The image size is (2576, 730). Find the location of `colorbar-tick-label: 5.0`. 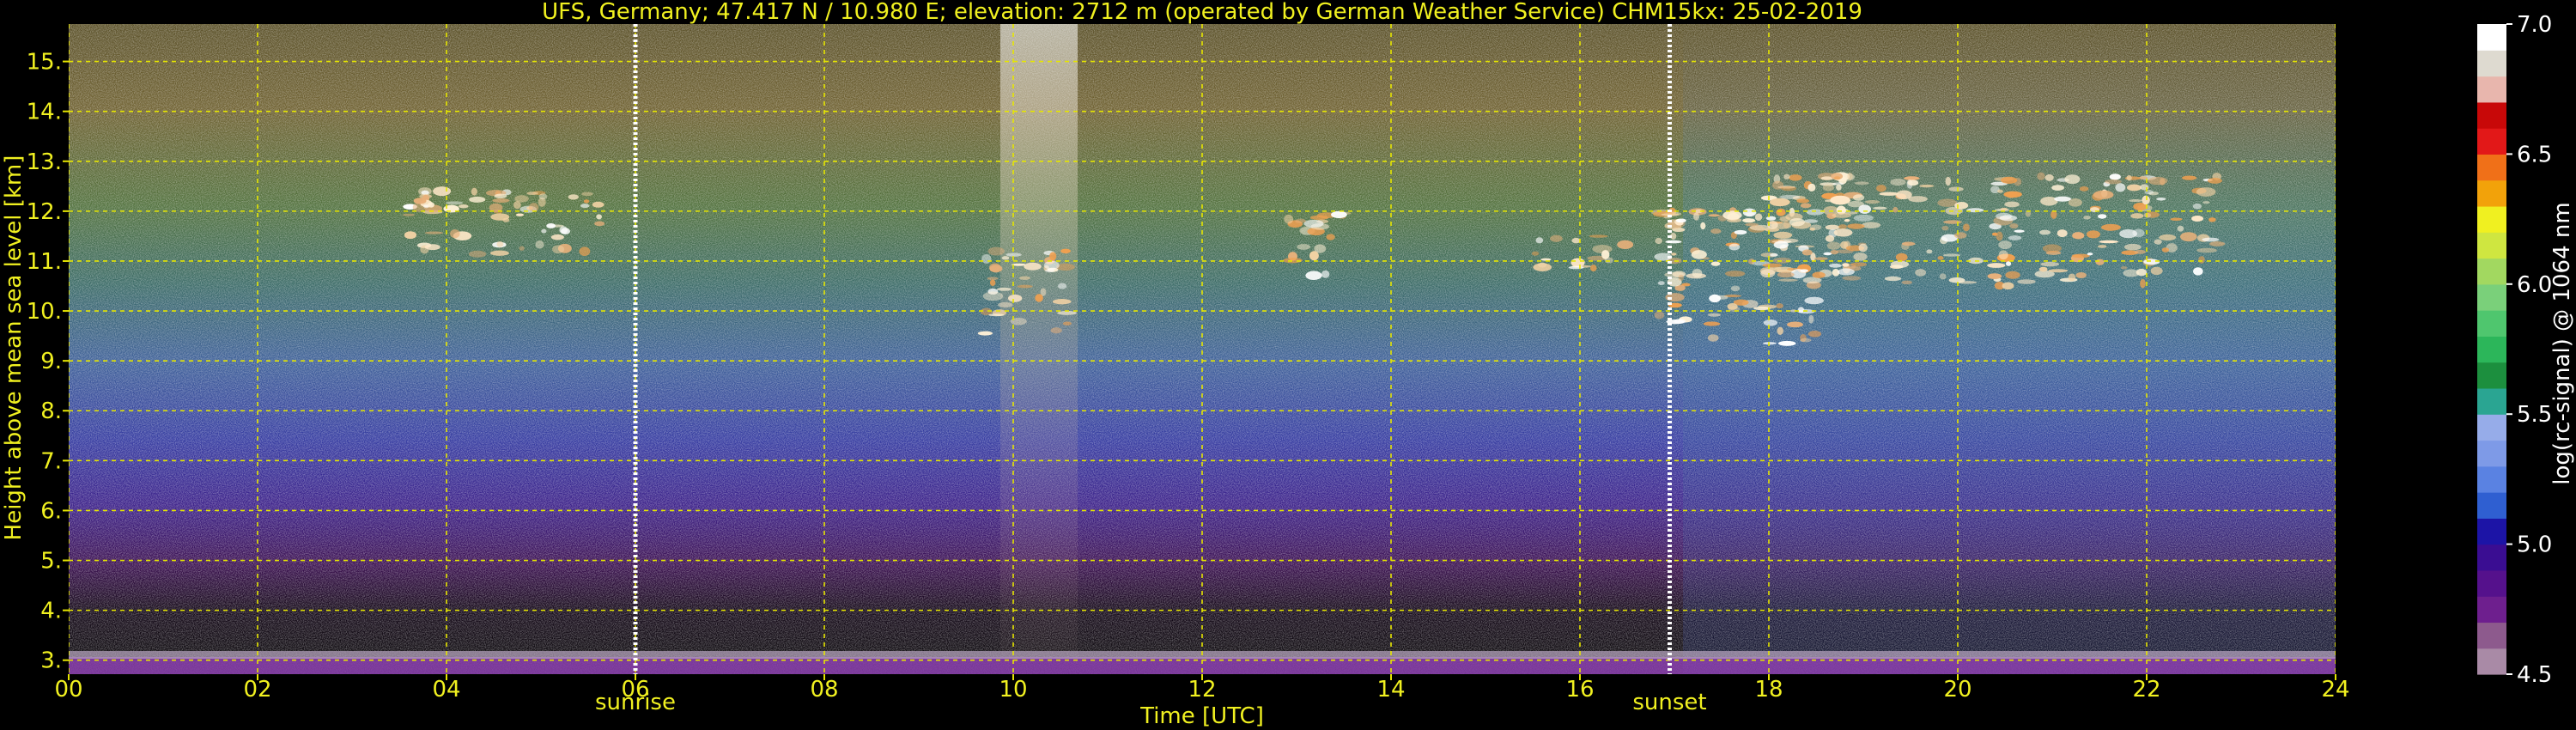

colorbar-tick-label: 5.0 is located at coordinates (2535, 545).